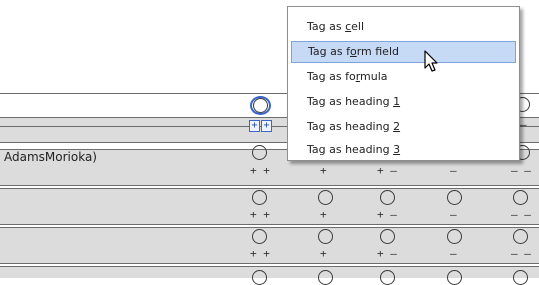 This screenshot has width=539, height=285. Describe the element at coordinates (403, 77) in the screenshot. I see `menu-item-tag-as-formula: Tag as formula` at that location.